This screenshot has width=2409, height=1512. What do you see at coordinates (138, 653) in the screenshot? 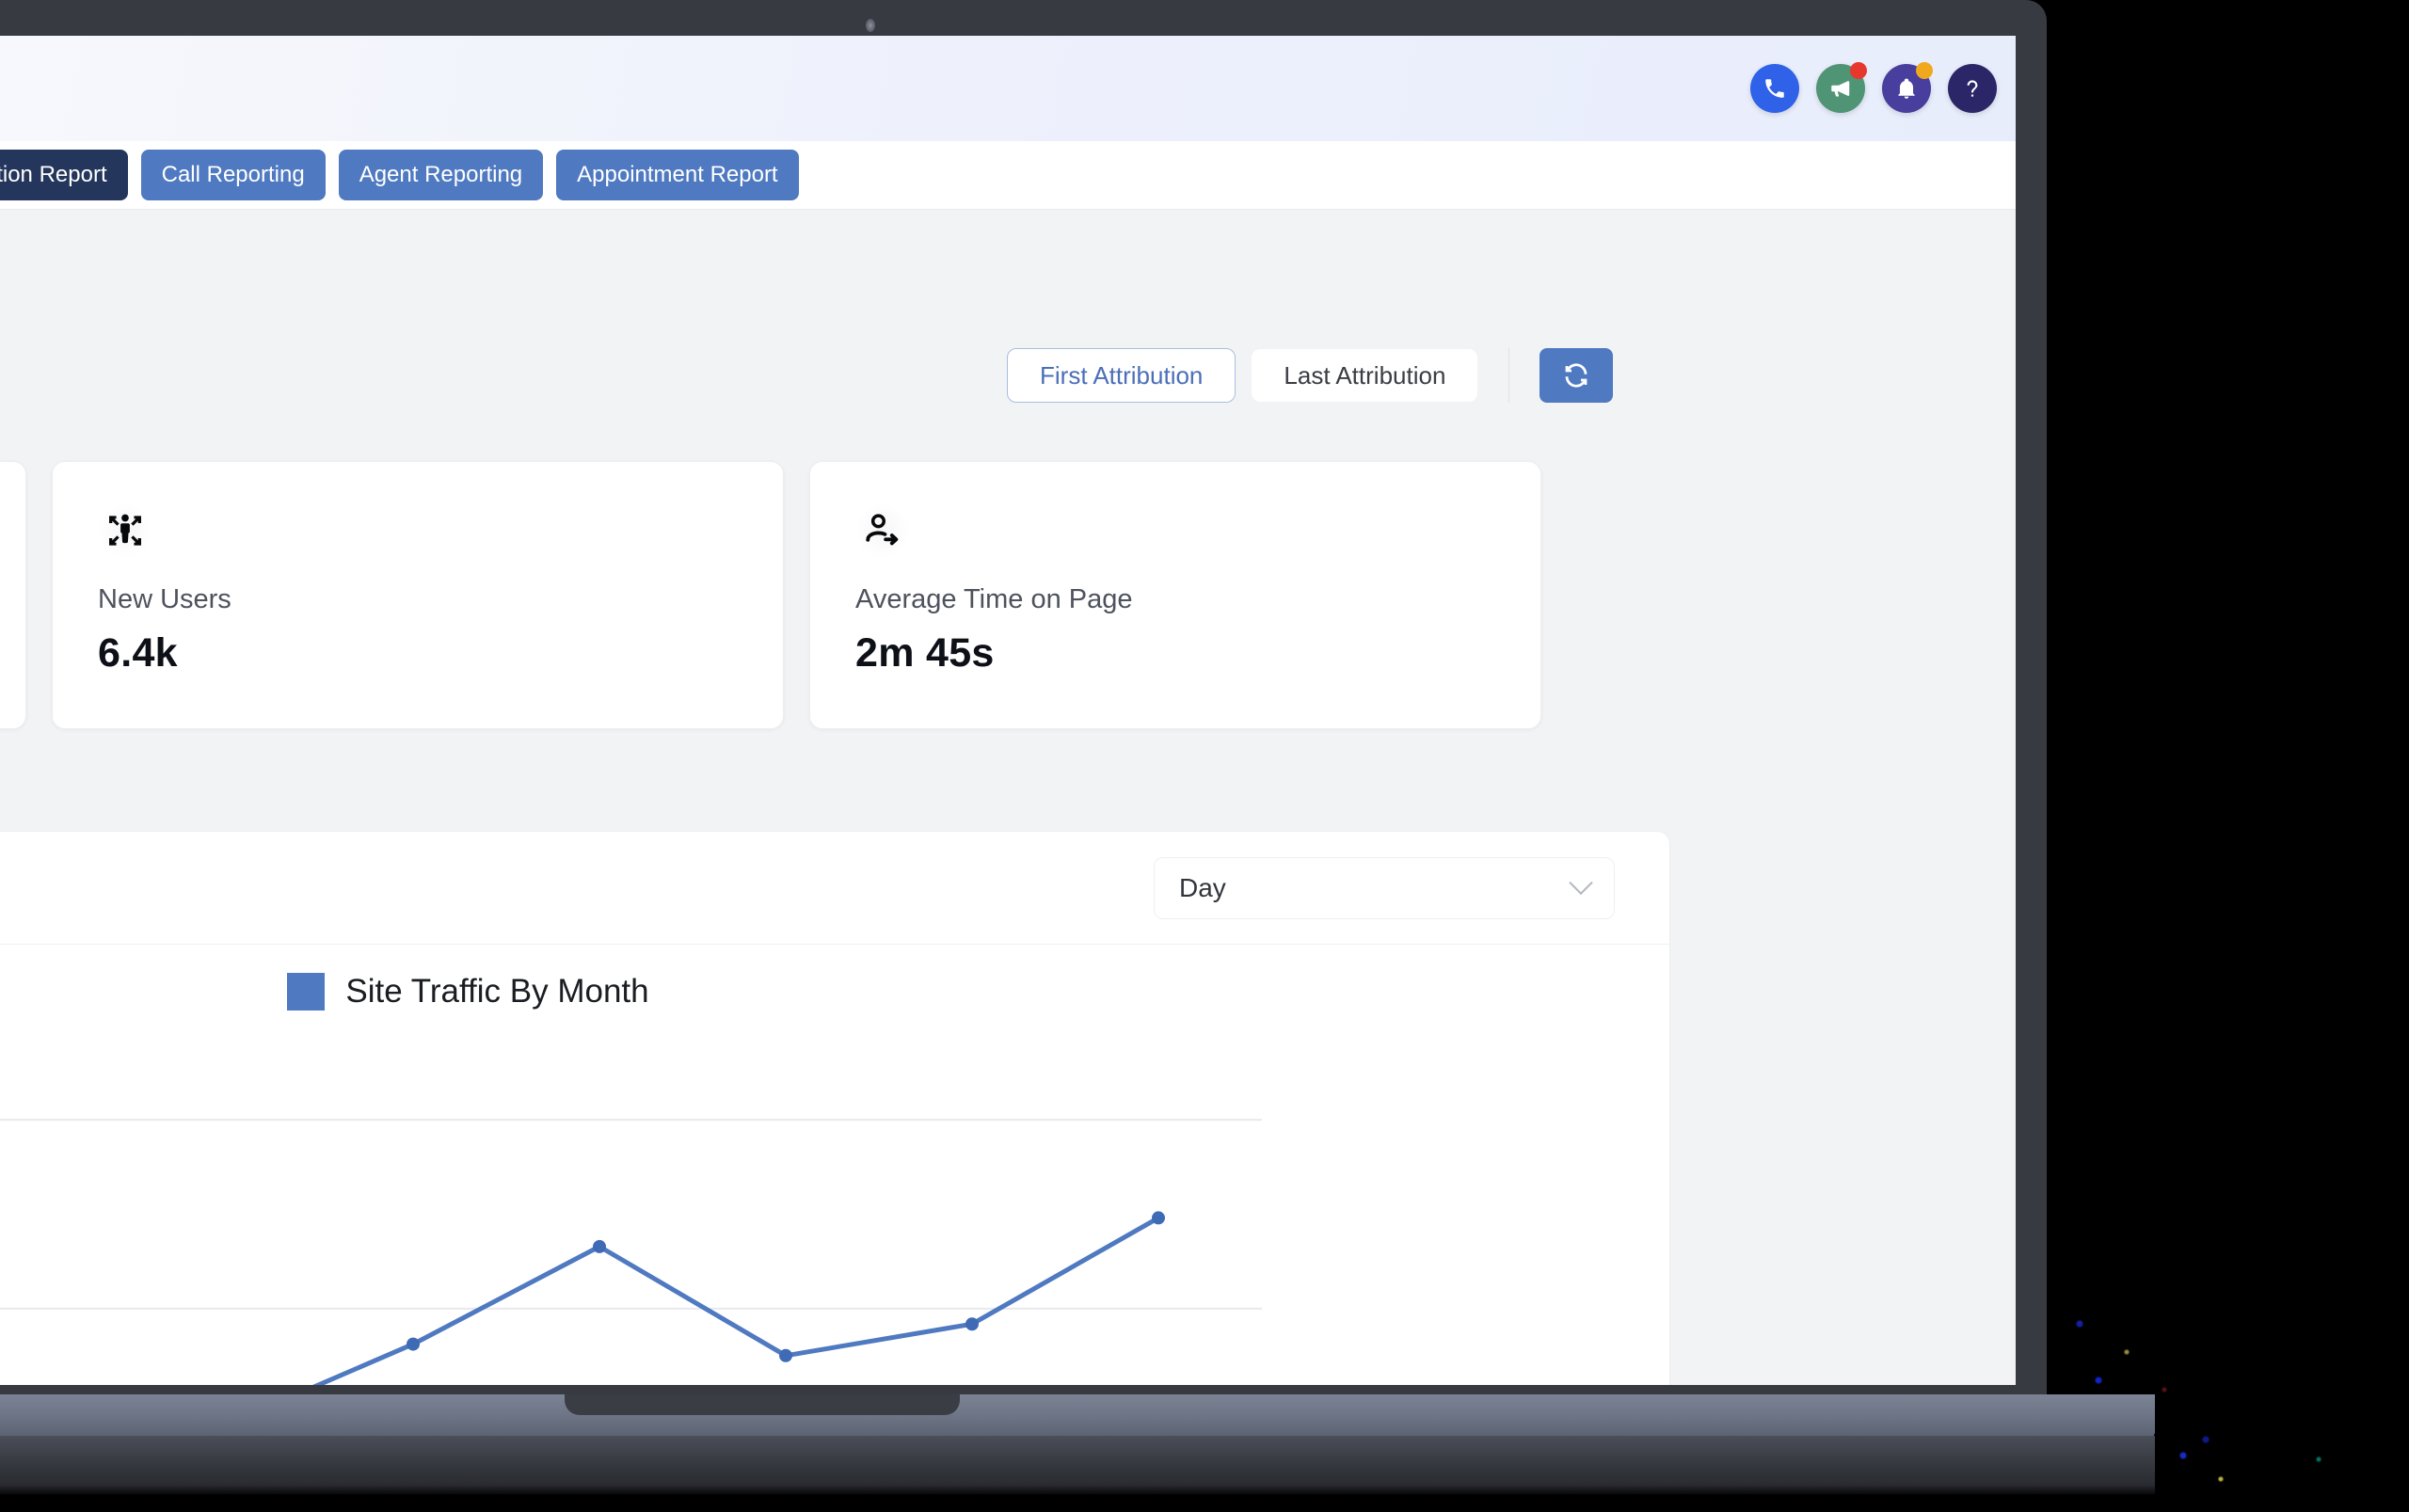
I see `stat-card-value: 6.4k` at bounding box center [138, 653].